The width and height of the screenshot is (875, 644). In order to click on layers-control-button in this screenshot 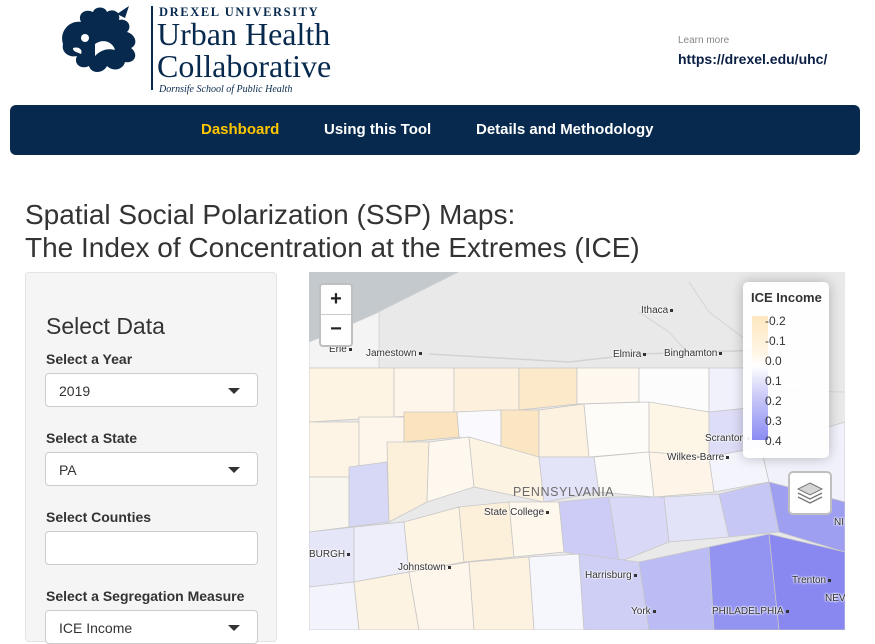, I will do `click(810, 493)`.